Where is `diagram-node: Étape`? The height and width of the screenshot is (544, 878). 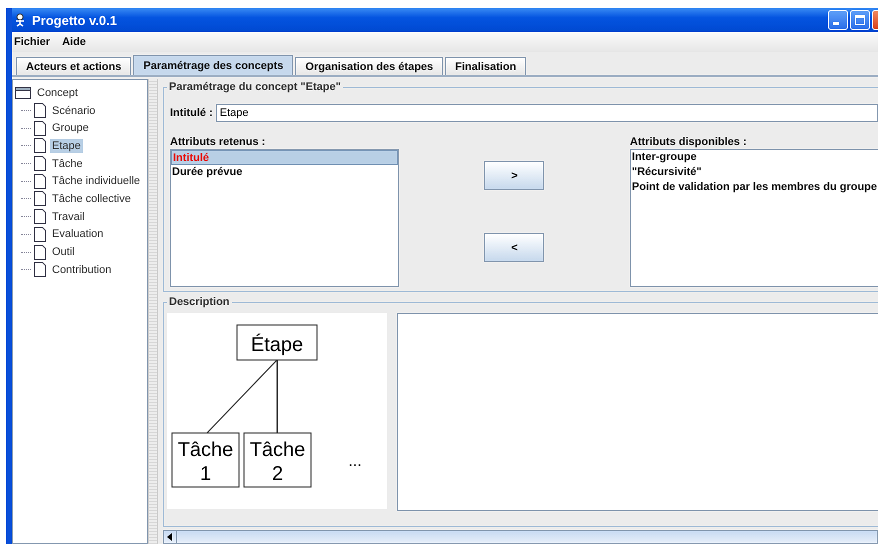 diagram-node: Étape is located at coordinates (277, 342).